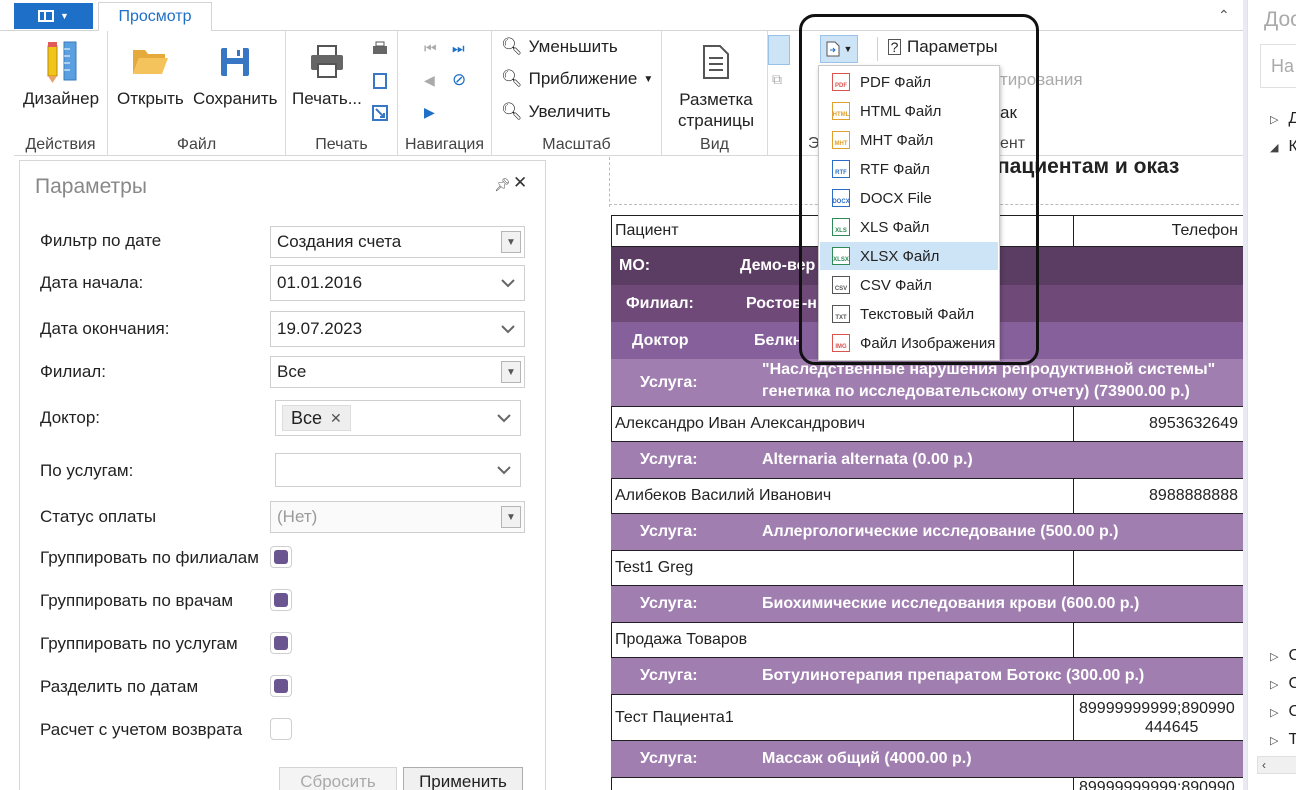 Image resolution: width=1296 pixels, height=790 pixels. Describe the element at coordinates (909, 256) in the screenshot. I see `export-xlsx-item: XLSX XLSX Файл` at that location.